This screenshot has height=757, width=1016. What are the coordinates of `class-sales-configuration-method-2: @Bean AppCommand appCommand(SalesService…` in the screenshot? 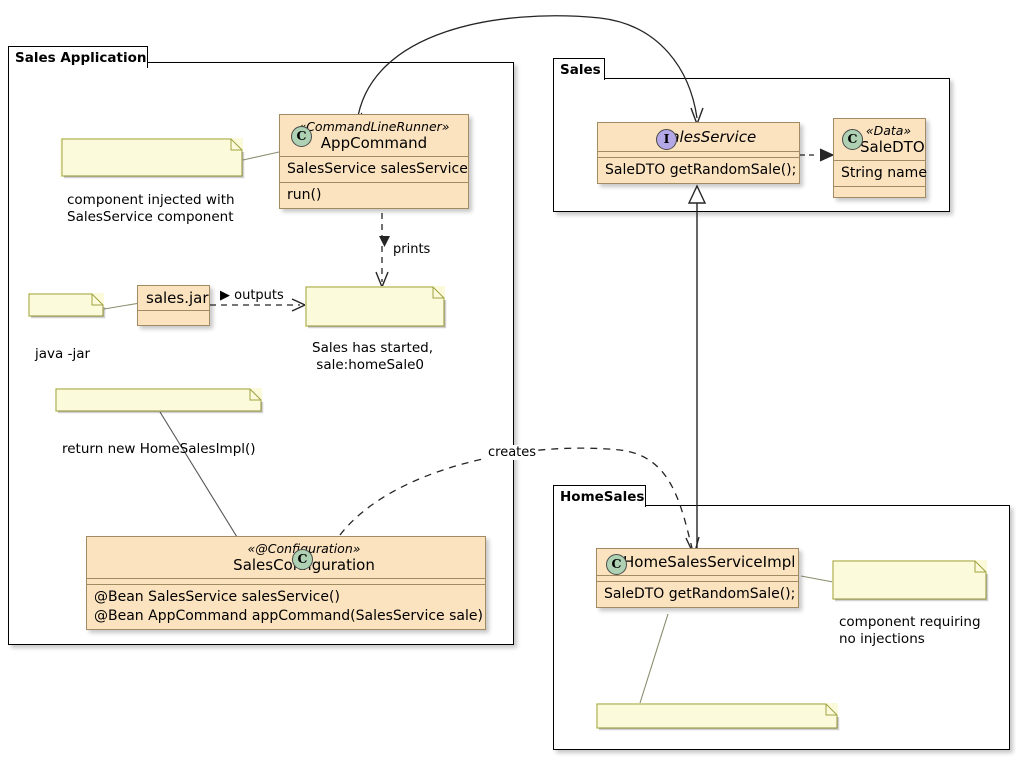 It's located at (288, 616).